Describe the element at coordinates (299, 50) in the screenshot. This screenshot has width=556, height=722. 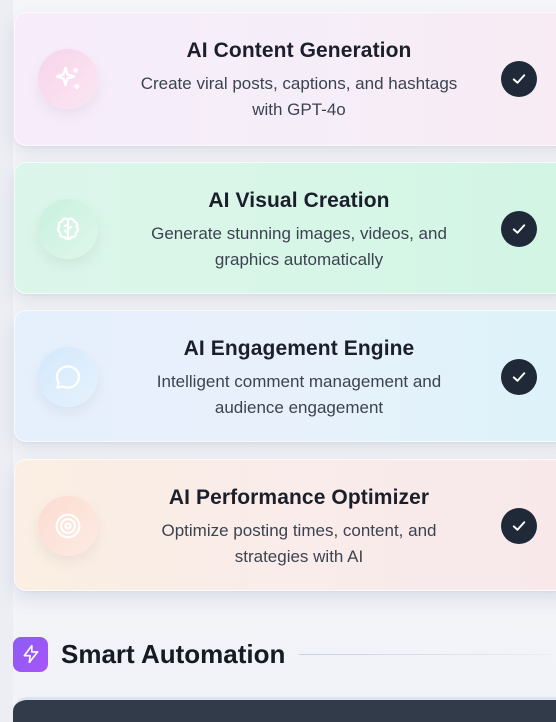
I see `feature-title: AI Content Generation` at that location.